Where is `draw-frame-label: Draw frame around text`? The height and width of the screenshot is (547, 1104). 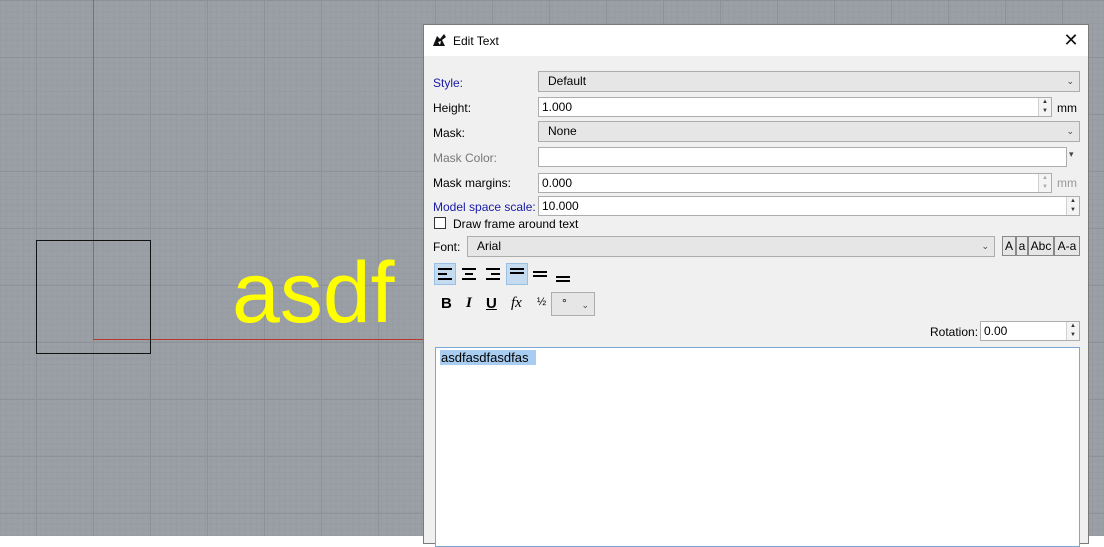 draw-frame-label: Draw frame around text is located at coordinates (515, 224).